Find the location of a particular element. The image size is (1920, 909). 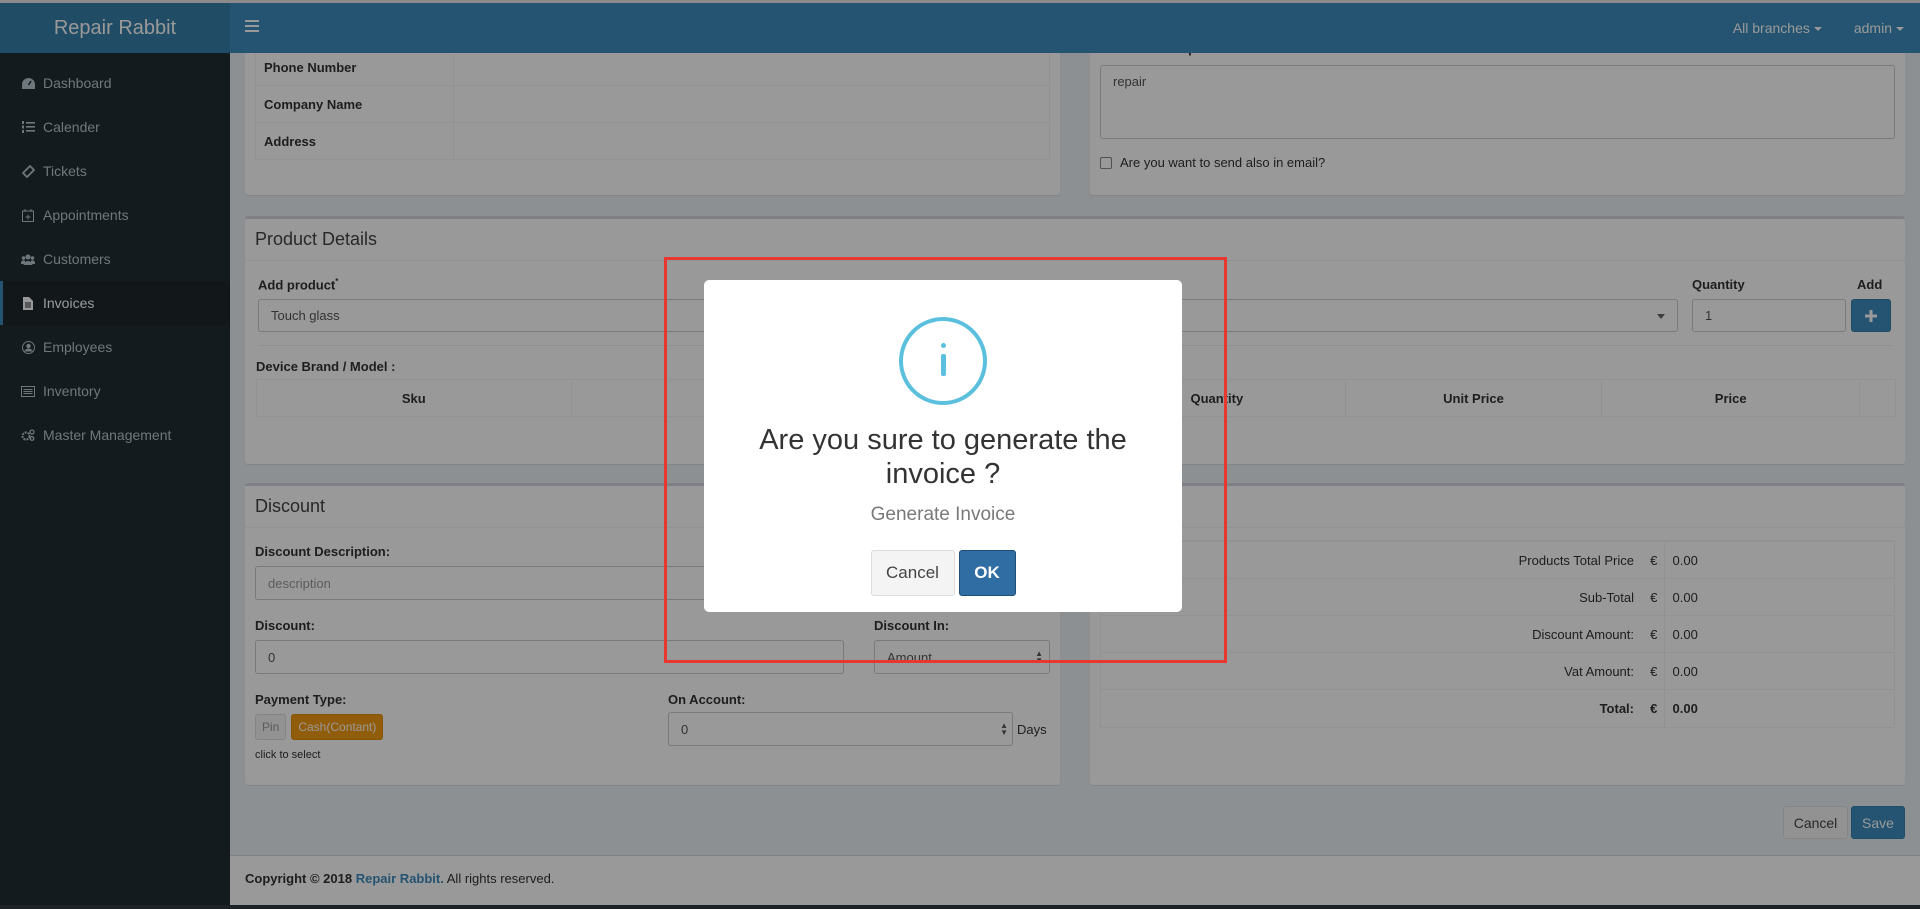

dialog-title: Are you sure to generate the invoice ? is located at coordinates (943, 457).